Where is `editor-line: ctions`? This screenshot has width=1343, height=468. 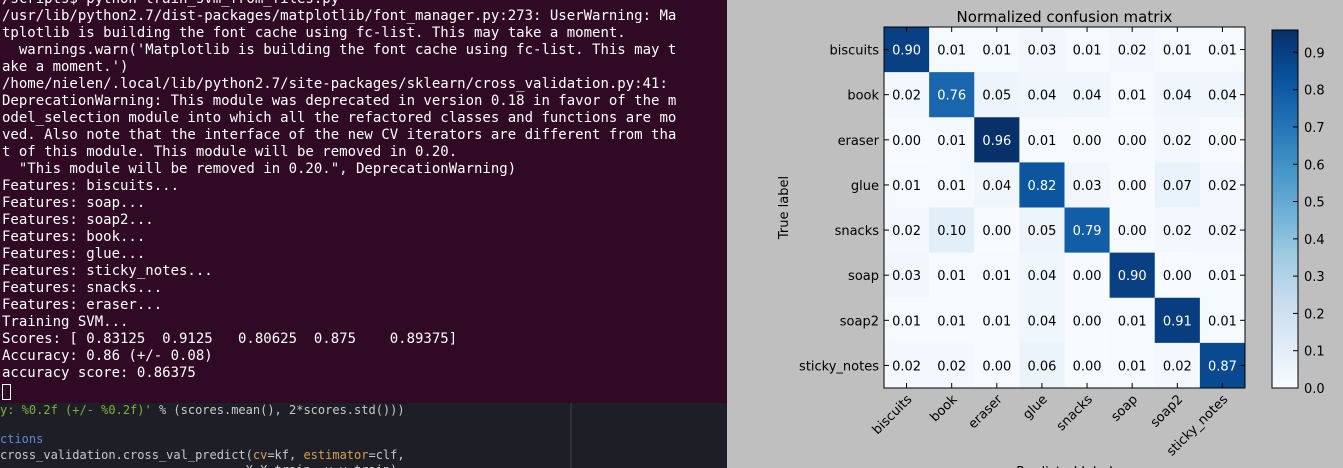
editor-line: ctions is located at coordinates (21, 439).